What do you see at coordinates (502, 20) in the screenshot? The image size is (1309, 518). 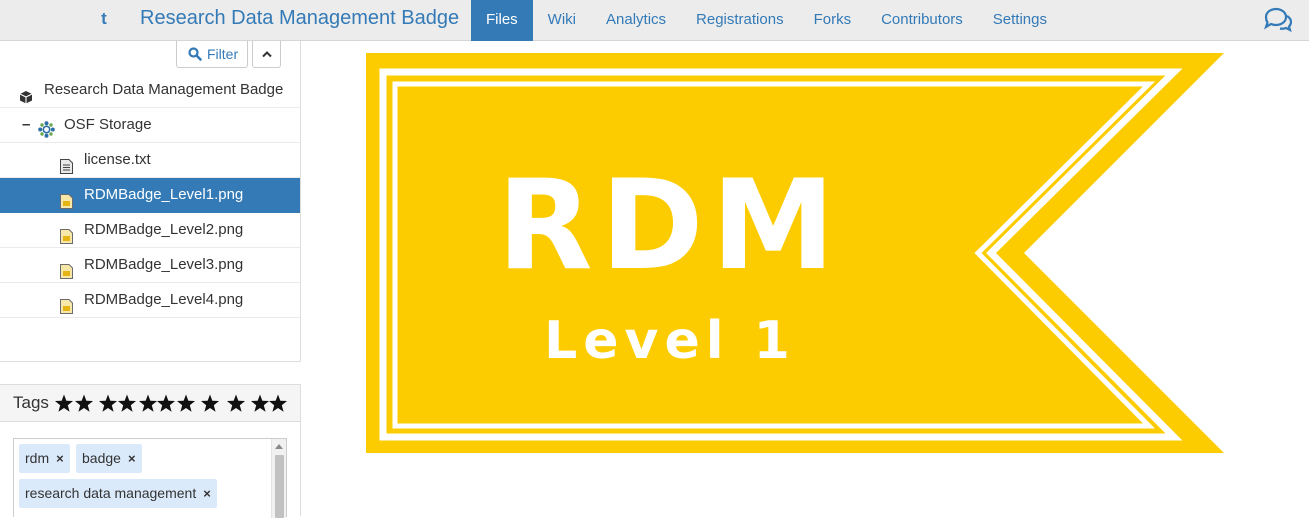 I see `tab-files: Files` at bounding box center [502, 20].